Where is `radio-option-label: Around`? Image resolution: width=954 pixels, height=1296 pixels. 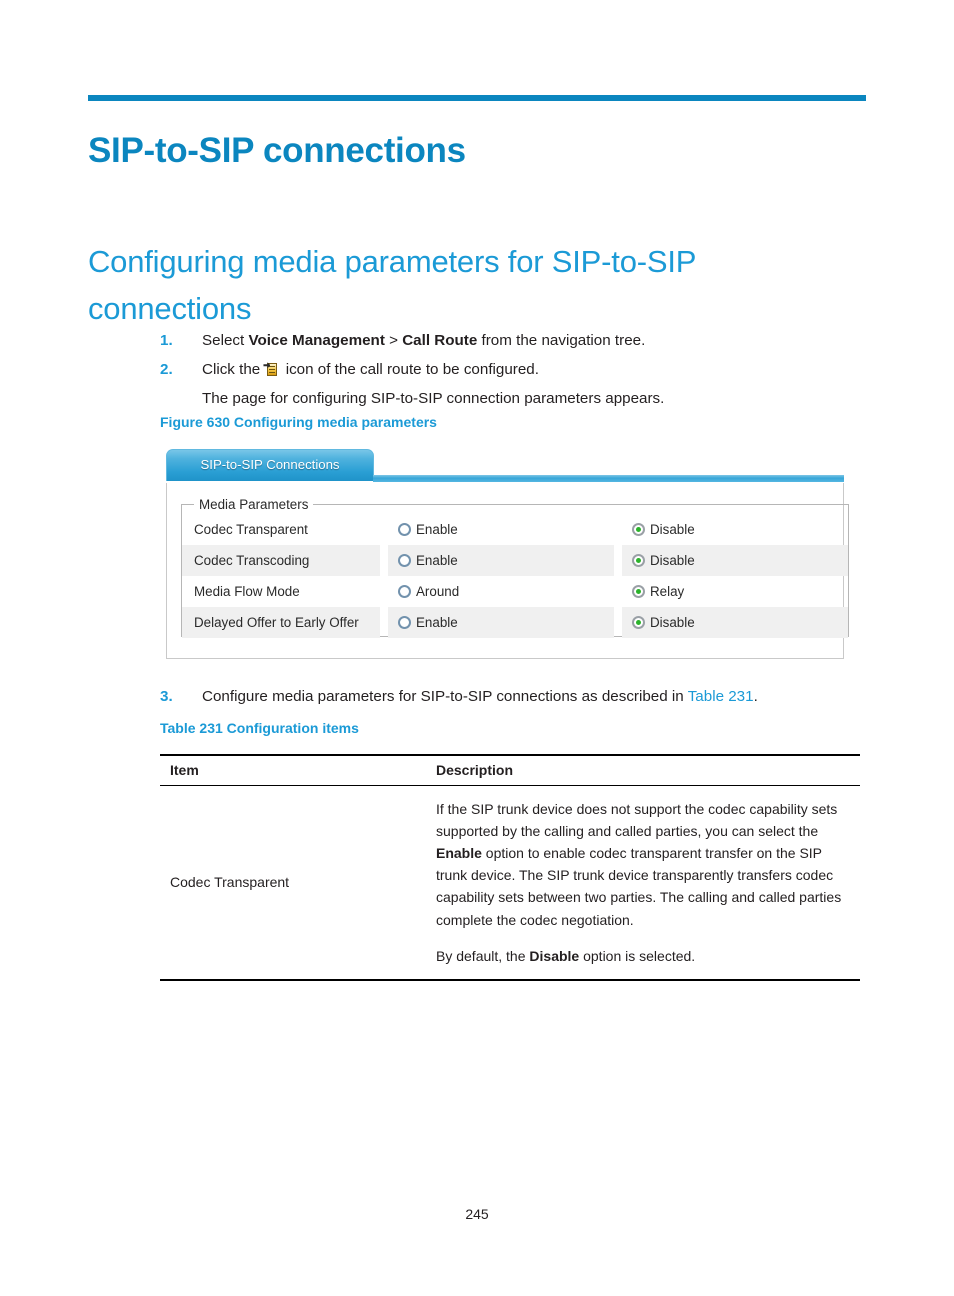
radio-option-label: Around is located at coordinates (438, 591).